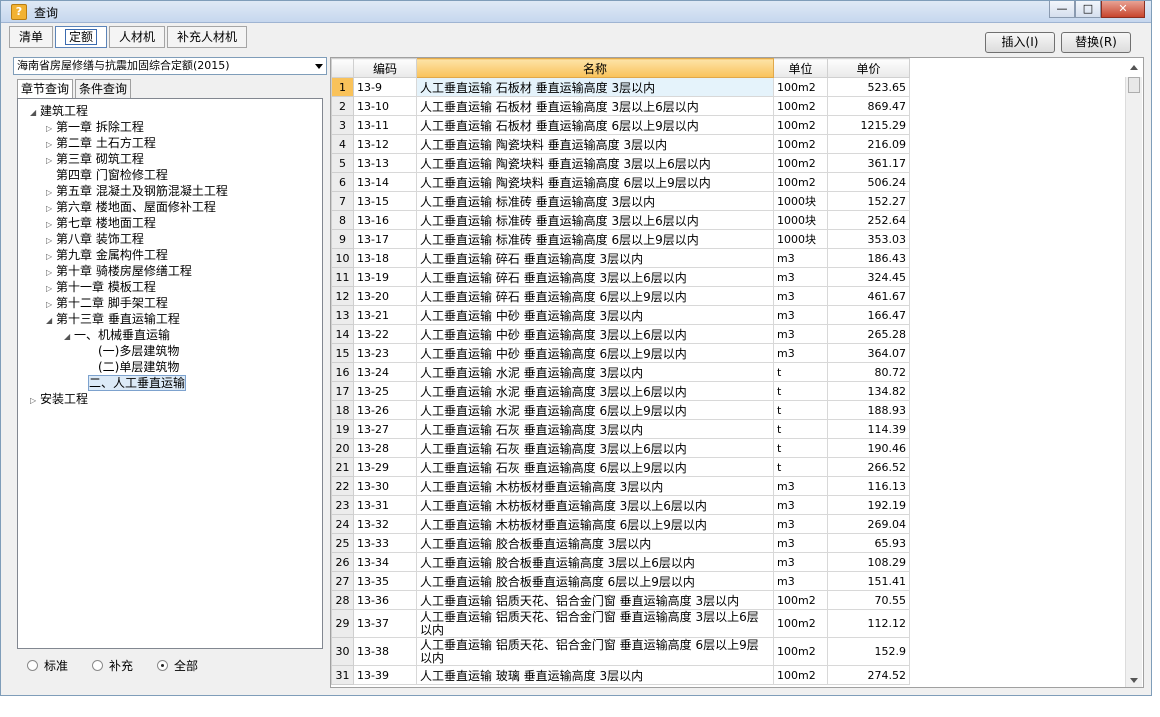 This screenshot has width=1160, height=717. Describe the element at coordinates (137, 37) in the screenshot. I see `tab-materials: 人材机` at that location.